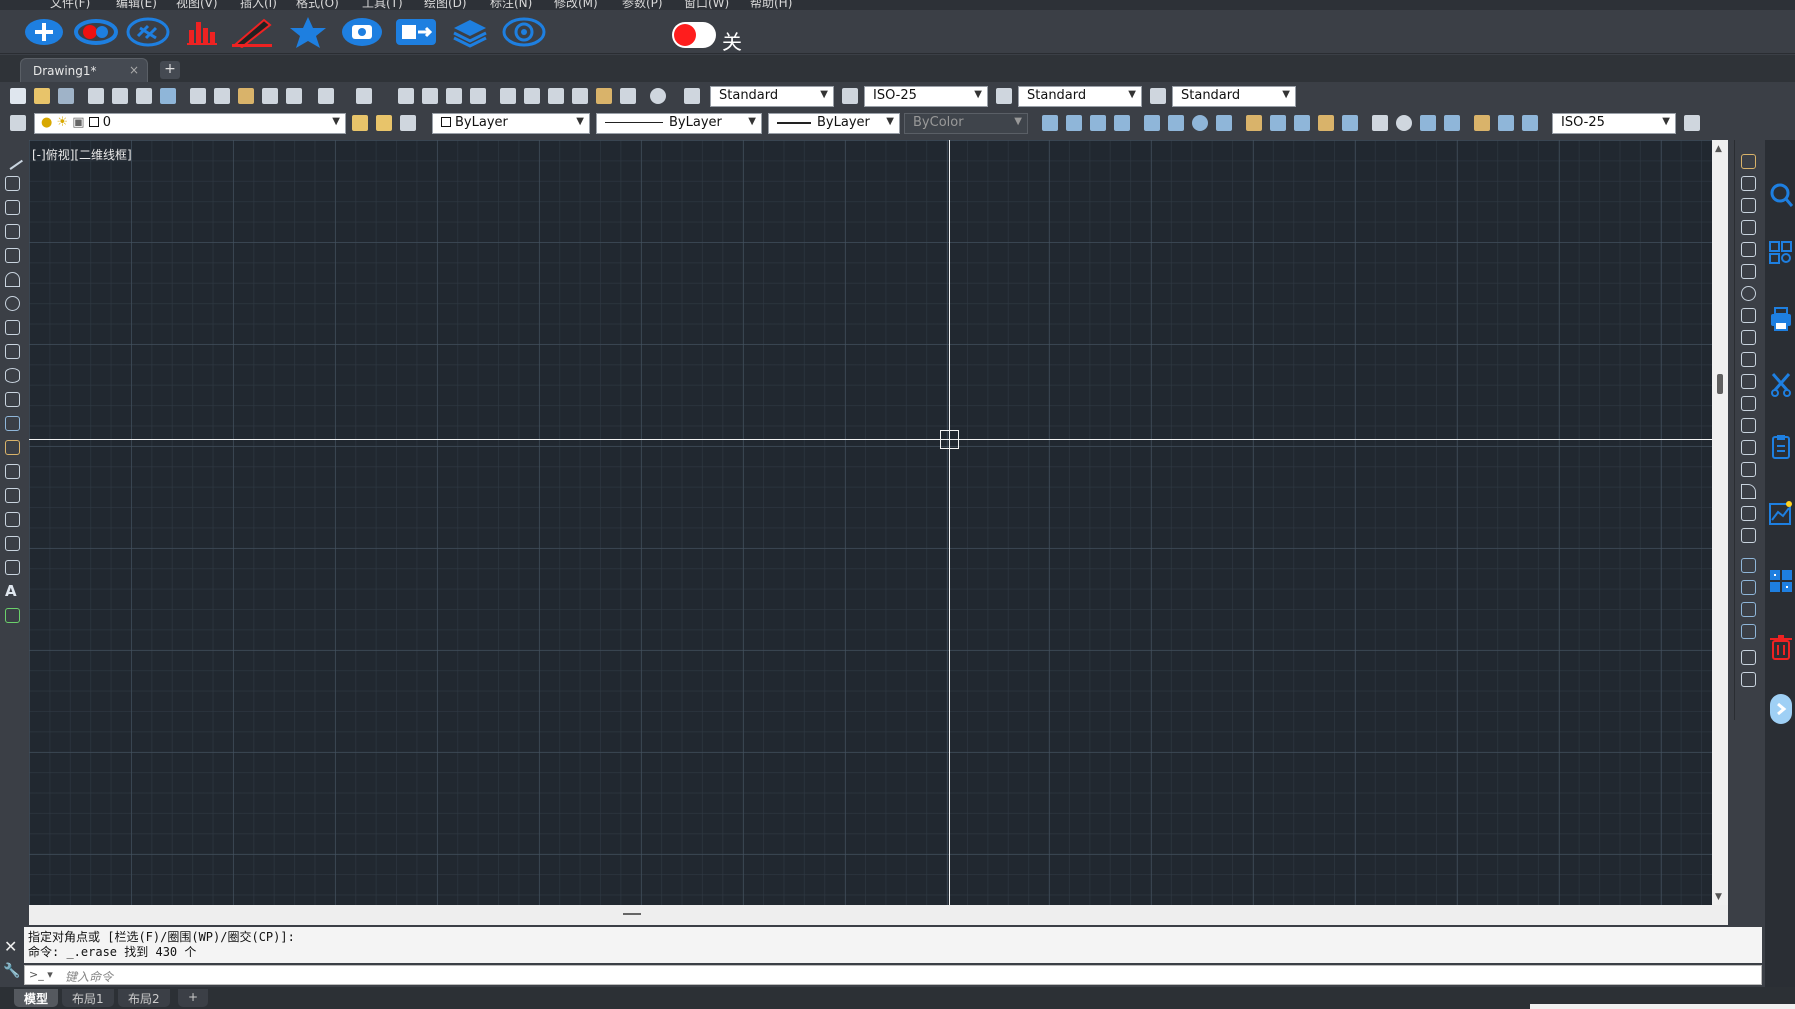 The width and height of the screenshot is (1795, 1009). I want to click on clipboard-icon, so click(1781, 447).